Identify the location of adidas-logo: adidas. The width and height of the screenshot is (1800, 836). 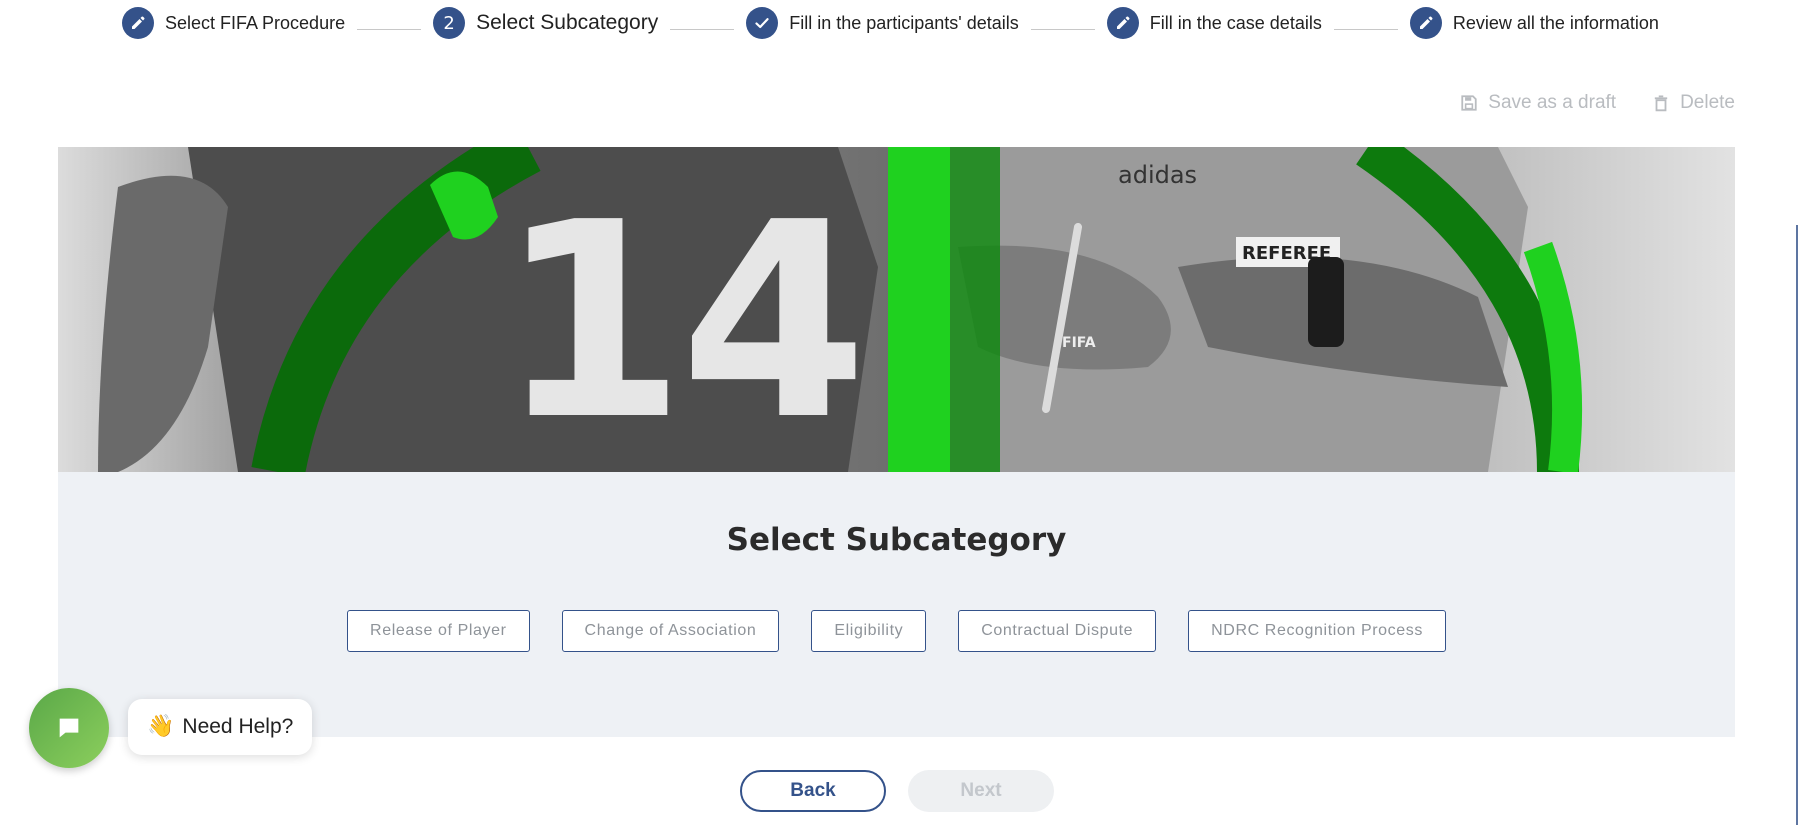
(1157, 175).